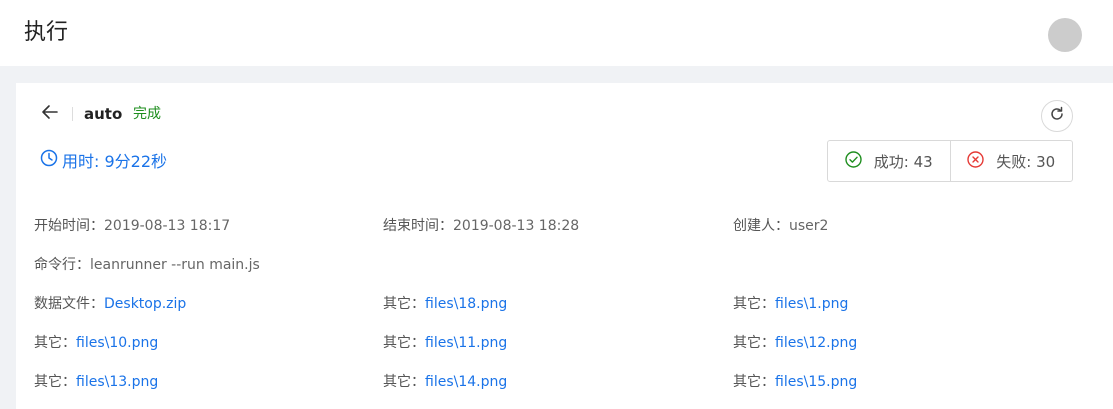  Describe the element at coordinates (903, 161) in the screenshot. I see `success-count: 成功: 43` at that location.